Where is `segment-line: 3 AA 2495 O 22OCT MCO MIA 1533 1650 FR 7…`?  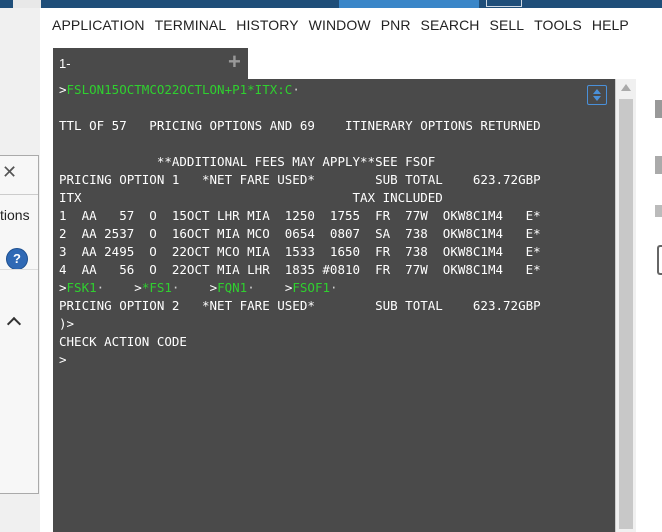
segment-line: 3 AA 2495 O 22OCT MCO MIA 1533 1650 FR 7… is located at coordinates (300, 251).